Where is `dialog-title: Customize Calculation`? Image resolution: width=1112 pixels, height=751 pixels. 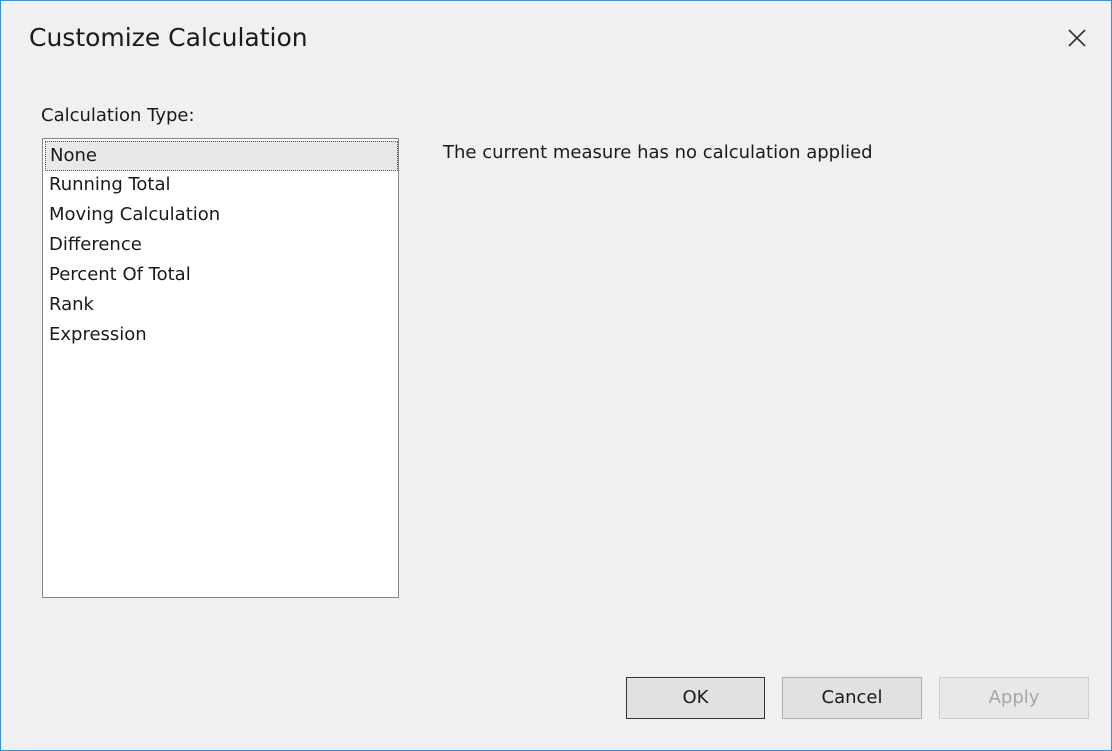 dialog-title: Customize Calculation is located at coordinates (168, 37).